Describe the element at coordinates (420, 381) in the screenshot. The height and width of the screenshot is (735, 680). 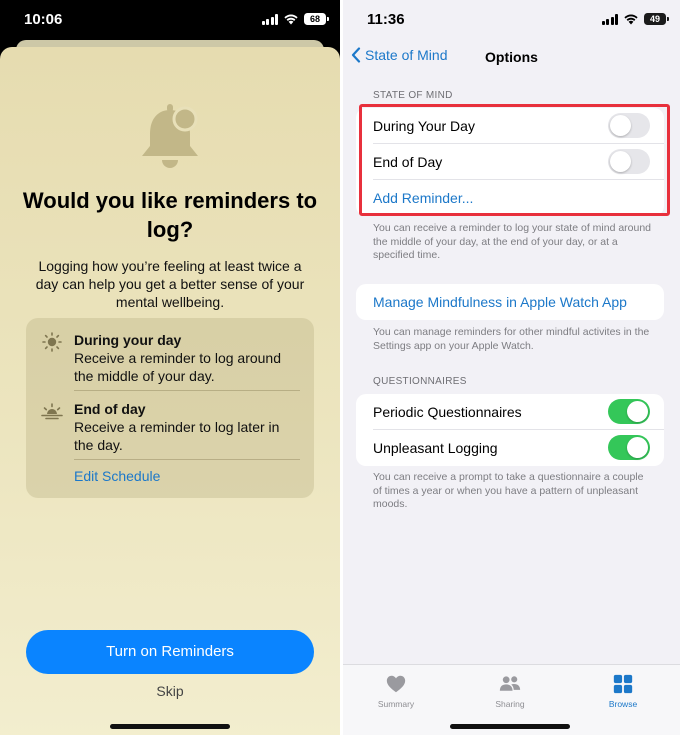
I see `section-header-questionnaires: QUESTIONNAIRES` at that location.